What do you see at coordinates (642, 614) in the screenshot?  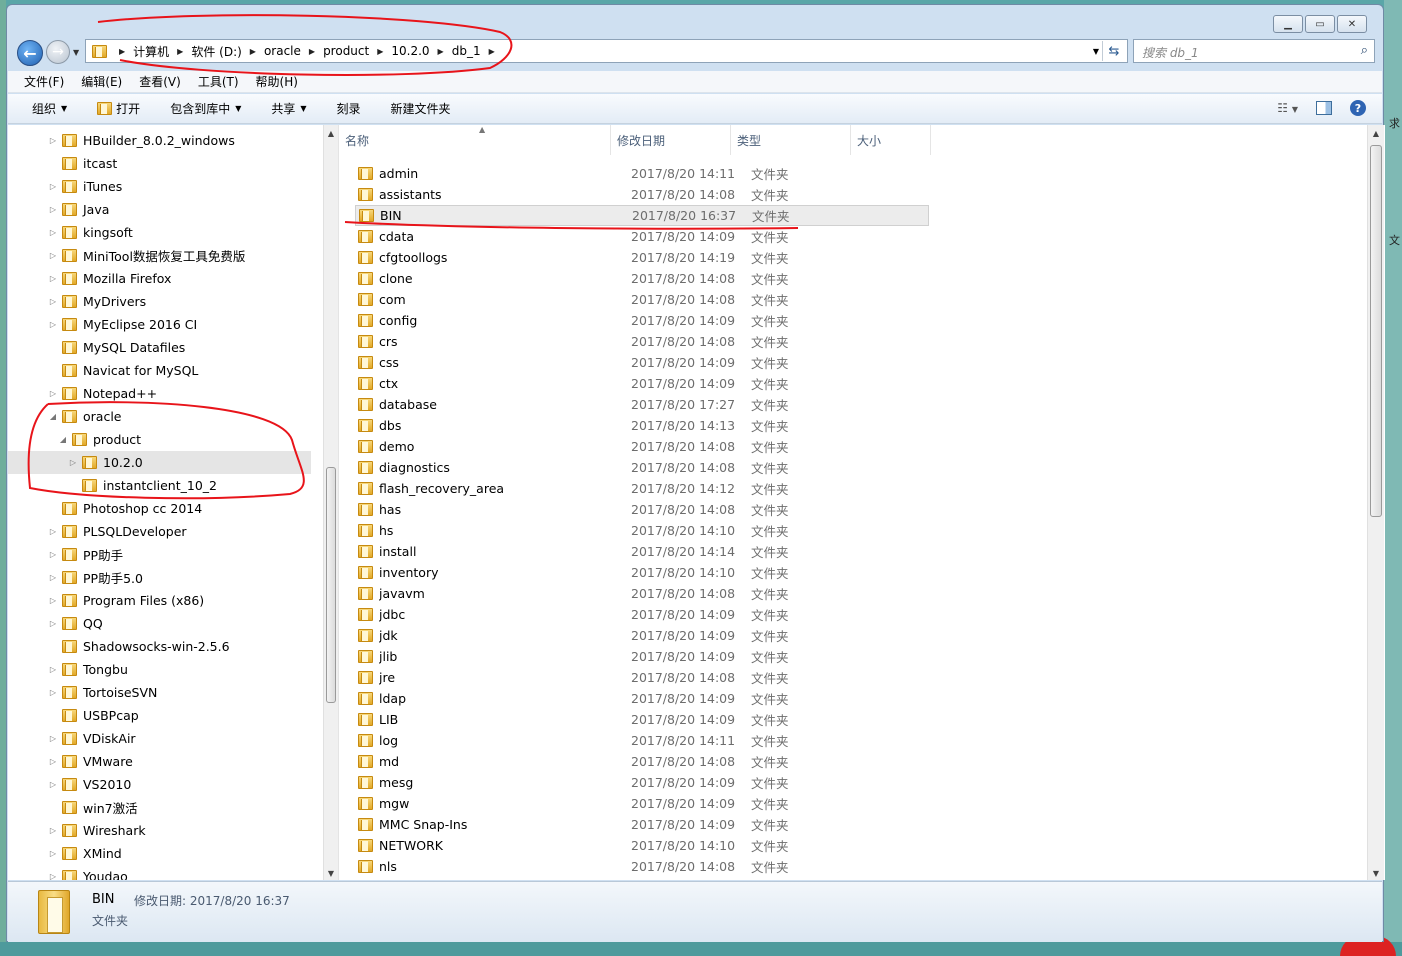 I see `file-row: jdbc 2017/8/20 14:09 文件夹` at bounding box center [642, 614].